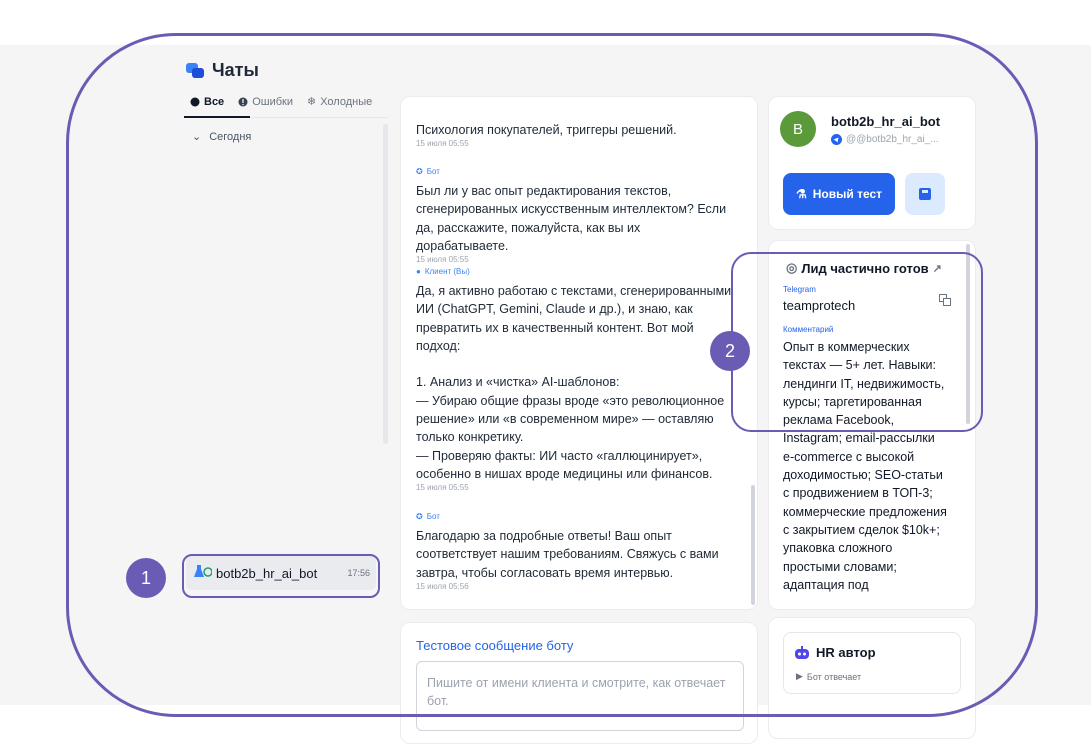 The image size is (1091, 747). What do you see at coordinates (195, 101) in the screenshot?
I see `chat-bubble-icon` at bounding box center [195, 101].